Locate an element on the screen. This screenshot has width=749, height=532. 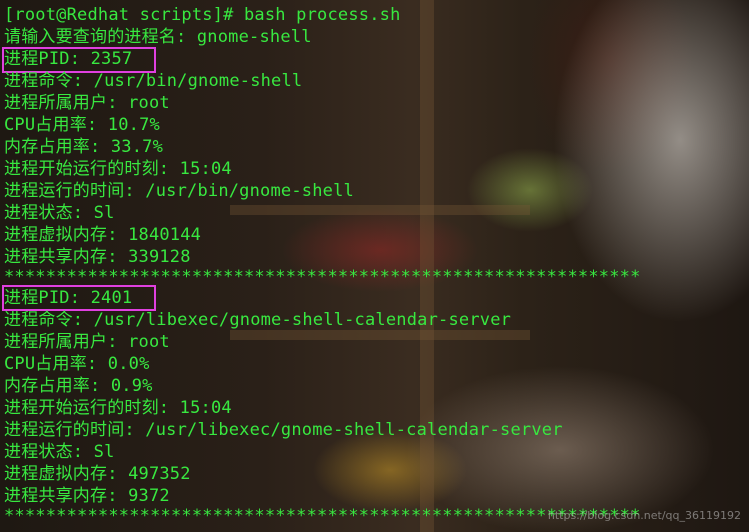
process-2-shared-memory: 进程共享内存: 9372 is located at coordinates (87, 496).